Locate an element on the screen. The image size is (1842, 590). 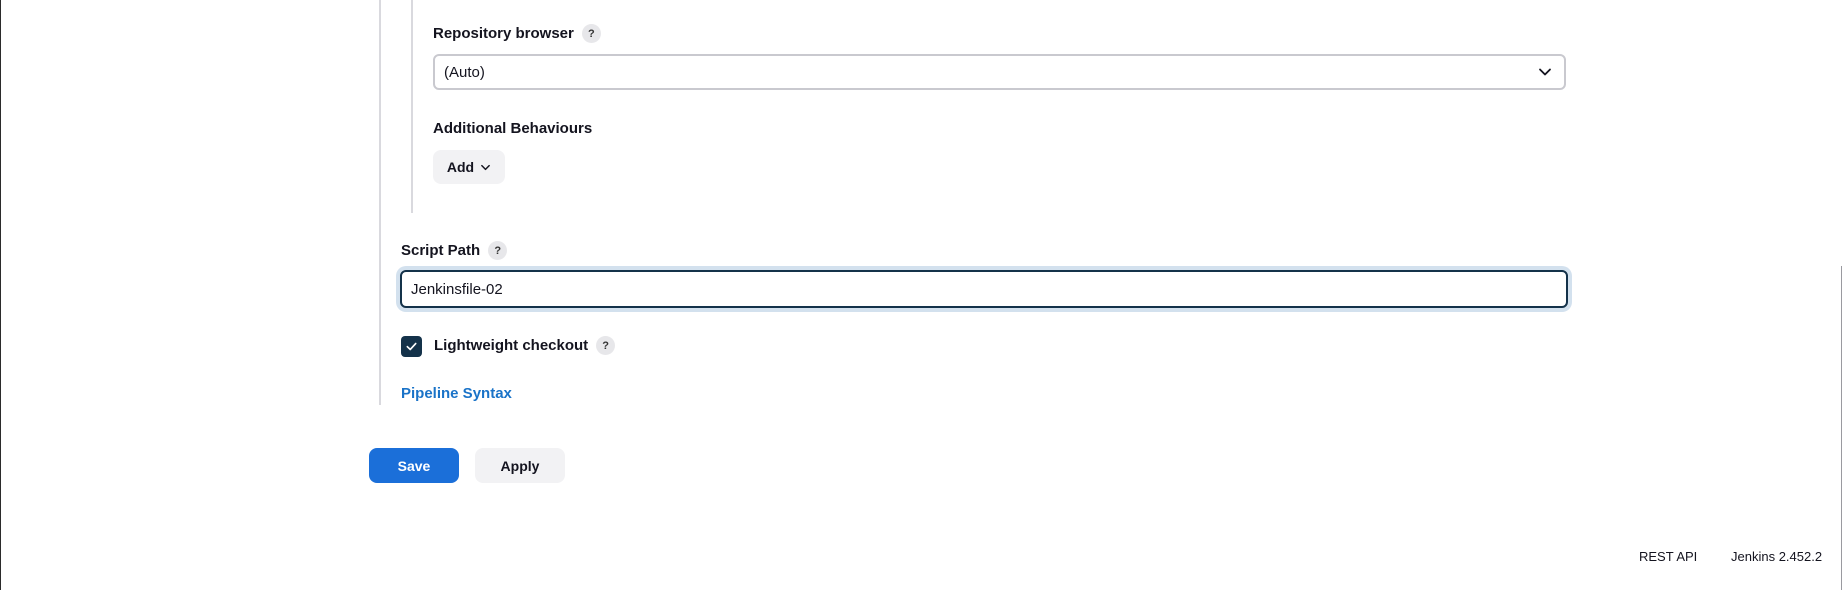
repository-browser-label-row: Repository browser ? is located at coordinates (517, 33).